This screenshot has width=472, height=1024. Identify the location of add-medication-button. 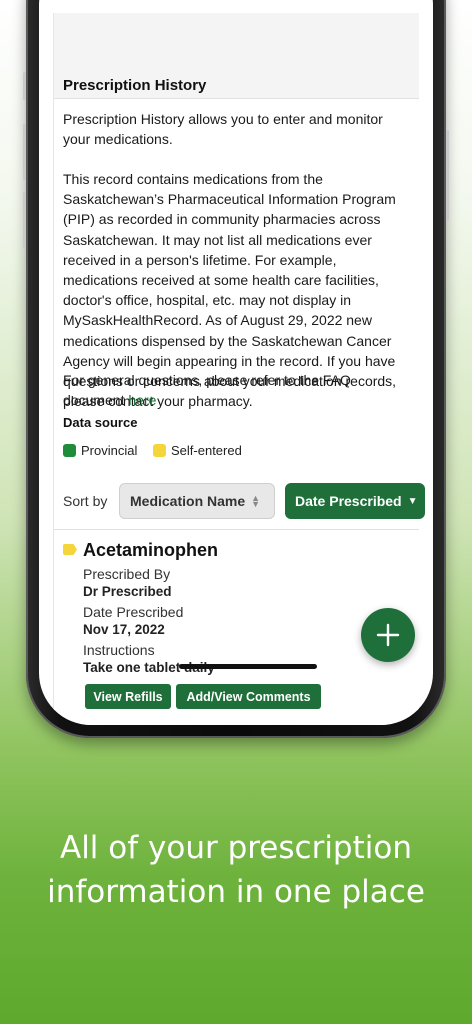
(388, 635).